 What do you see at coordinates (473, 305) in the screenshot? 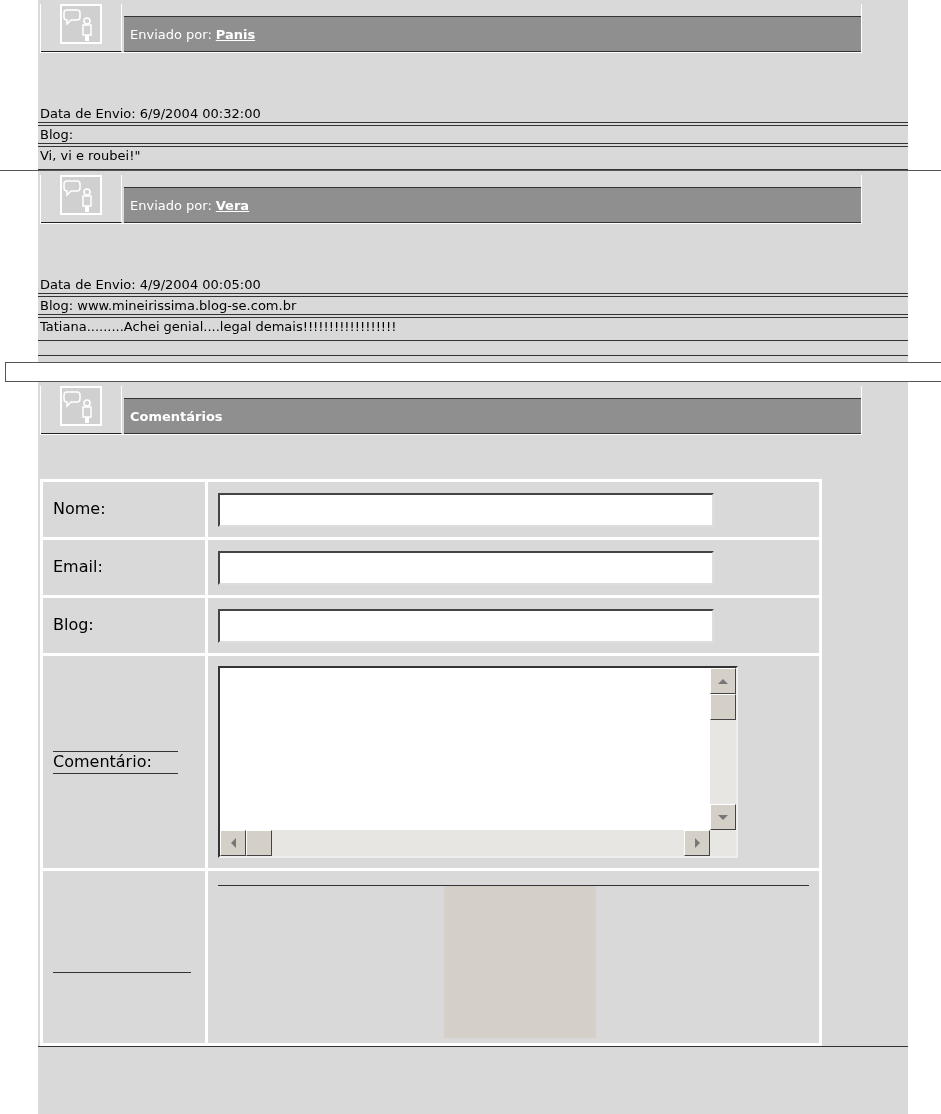
I see `post-blog: Blog: www.mineirissima.blog-se.com.br` at bounding box center [473, 305].